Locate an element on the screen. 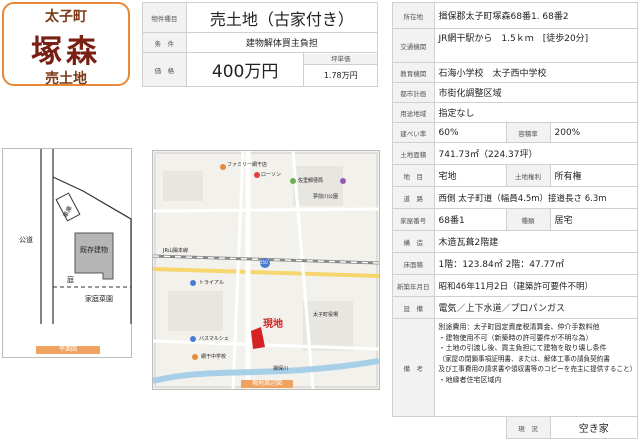 The height and width of the screenshot is (442, 640). label-public-road: 公道 is located at coordinates (26, 240).